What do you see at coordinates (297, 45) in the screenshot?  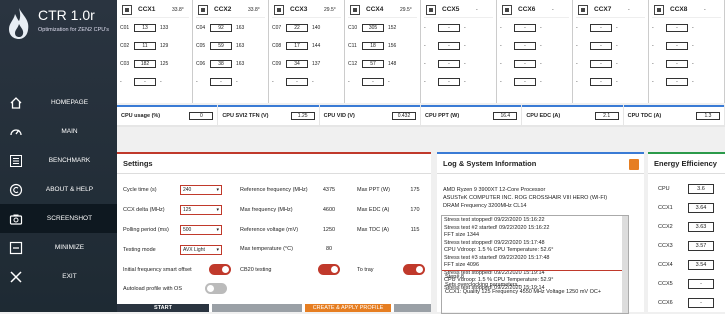 I see `core-value: 17` at bounding box center [297, 45].